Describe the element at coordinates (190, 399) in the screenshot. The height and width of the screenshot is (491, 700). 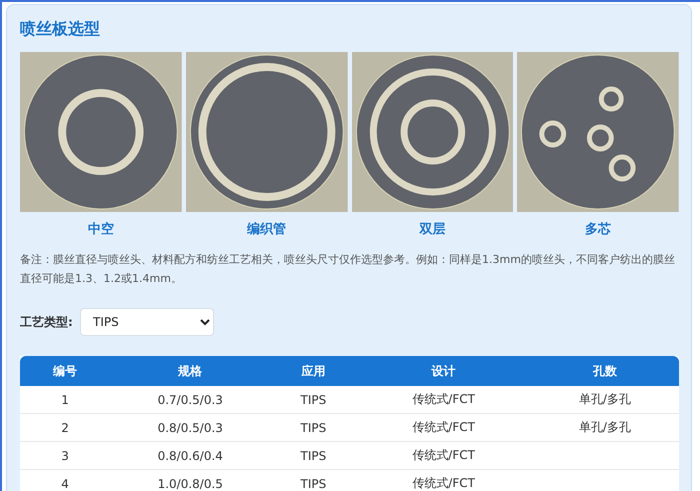
I see `table-cell: 0.7/0.5/0.3` at that location.